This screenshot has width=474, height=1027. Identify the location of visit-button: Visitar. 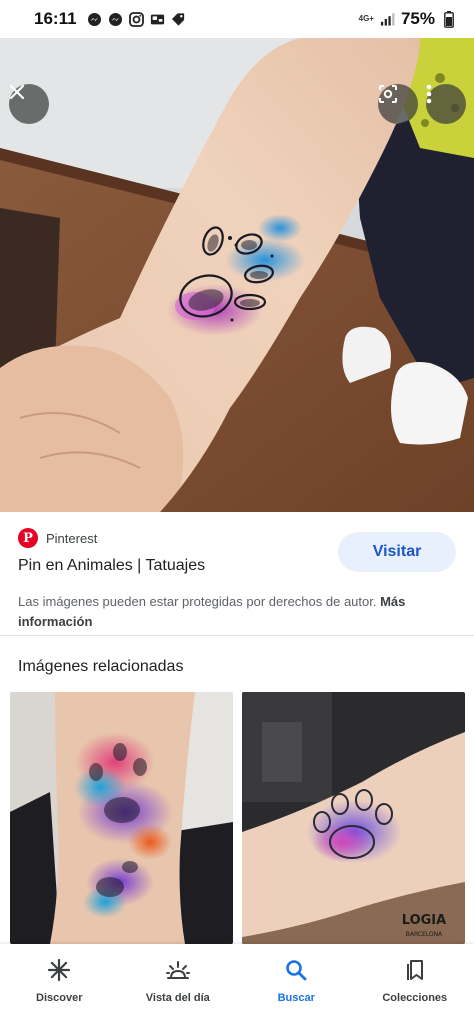
(397, 552).